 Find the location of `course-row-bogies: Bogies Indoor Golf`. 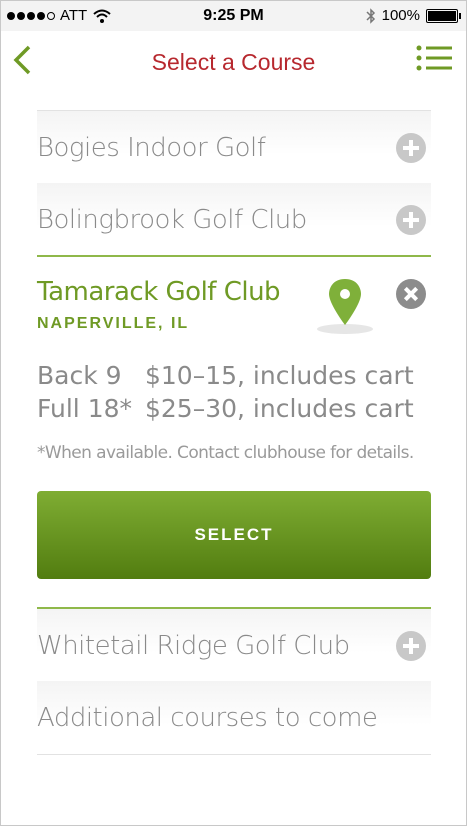

course-row-bogies: Bogies Indoor Golf is located at coordinates (234, 147).